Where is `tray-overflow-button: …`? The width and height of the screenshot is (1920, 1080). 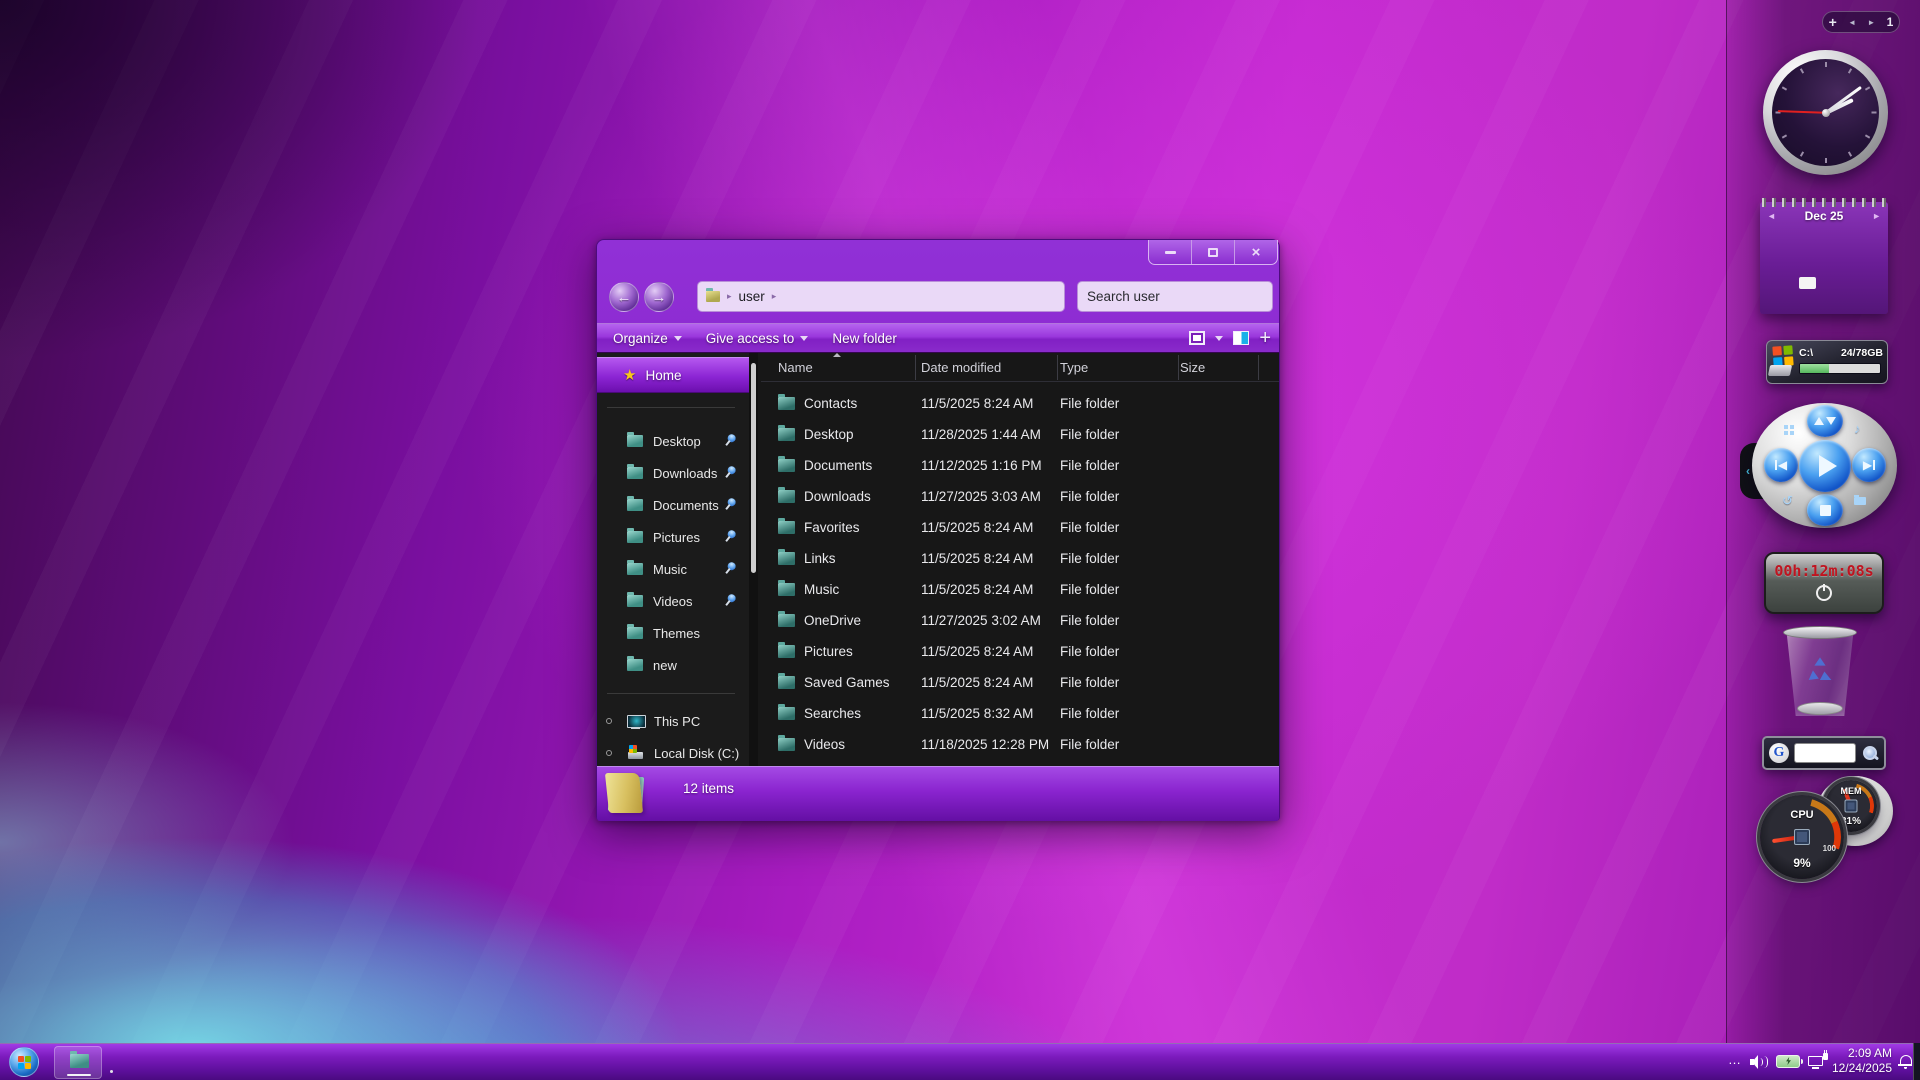 tray-overflow-button: … is located at coordinates (1735, 1059).